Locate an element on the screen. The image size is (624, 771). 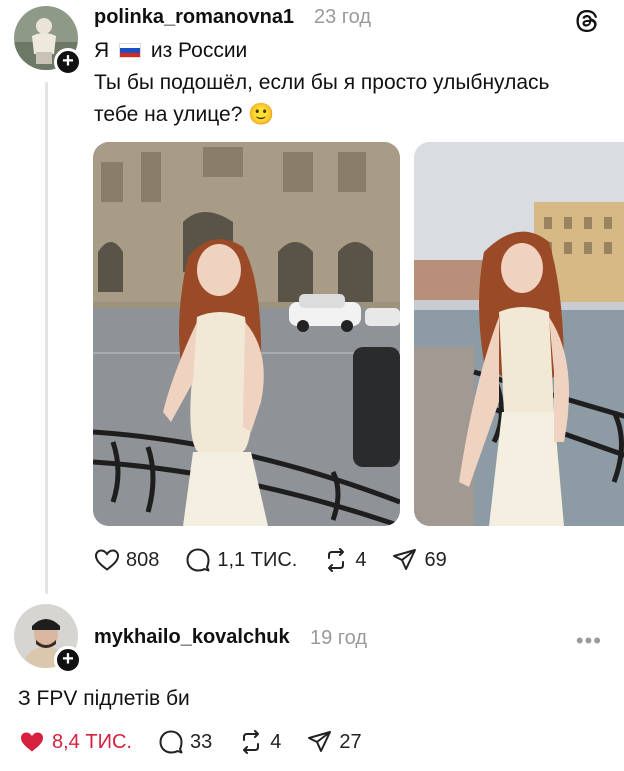
reply-like-count: 8,4 ТИС. is located at coordinates (92, 741).